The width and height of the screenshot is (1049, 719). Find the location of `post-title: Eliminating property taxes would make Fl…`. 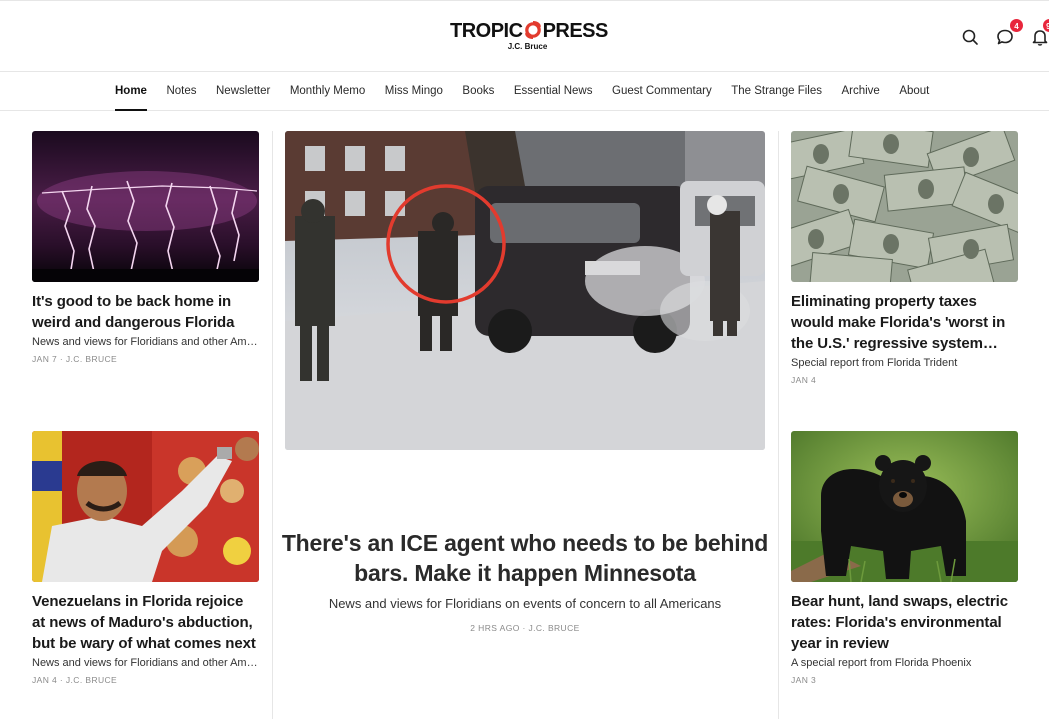

post-title: Eliminating property taxes would make Fl… is located at coordinates (904, 322).